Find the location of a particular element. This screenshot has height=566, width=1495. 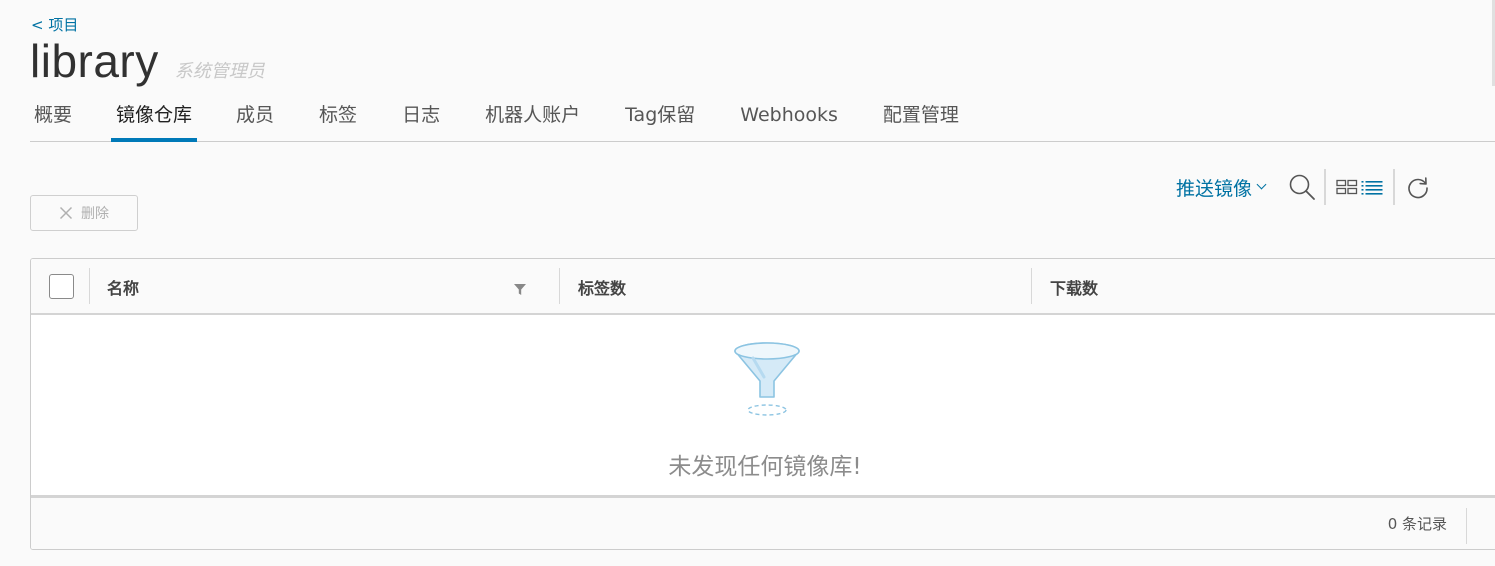

page-title: library is located at coordinates (94, 61).